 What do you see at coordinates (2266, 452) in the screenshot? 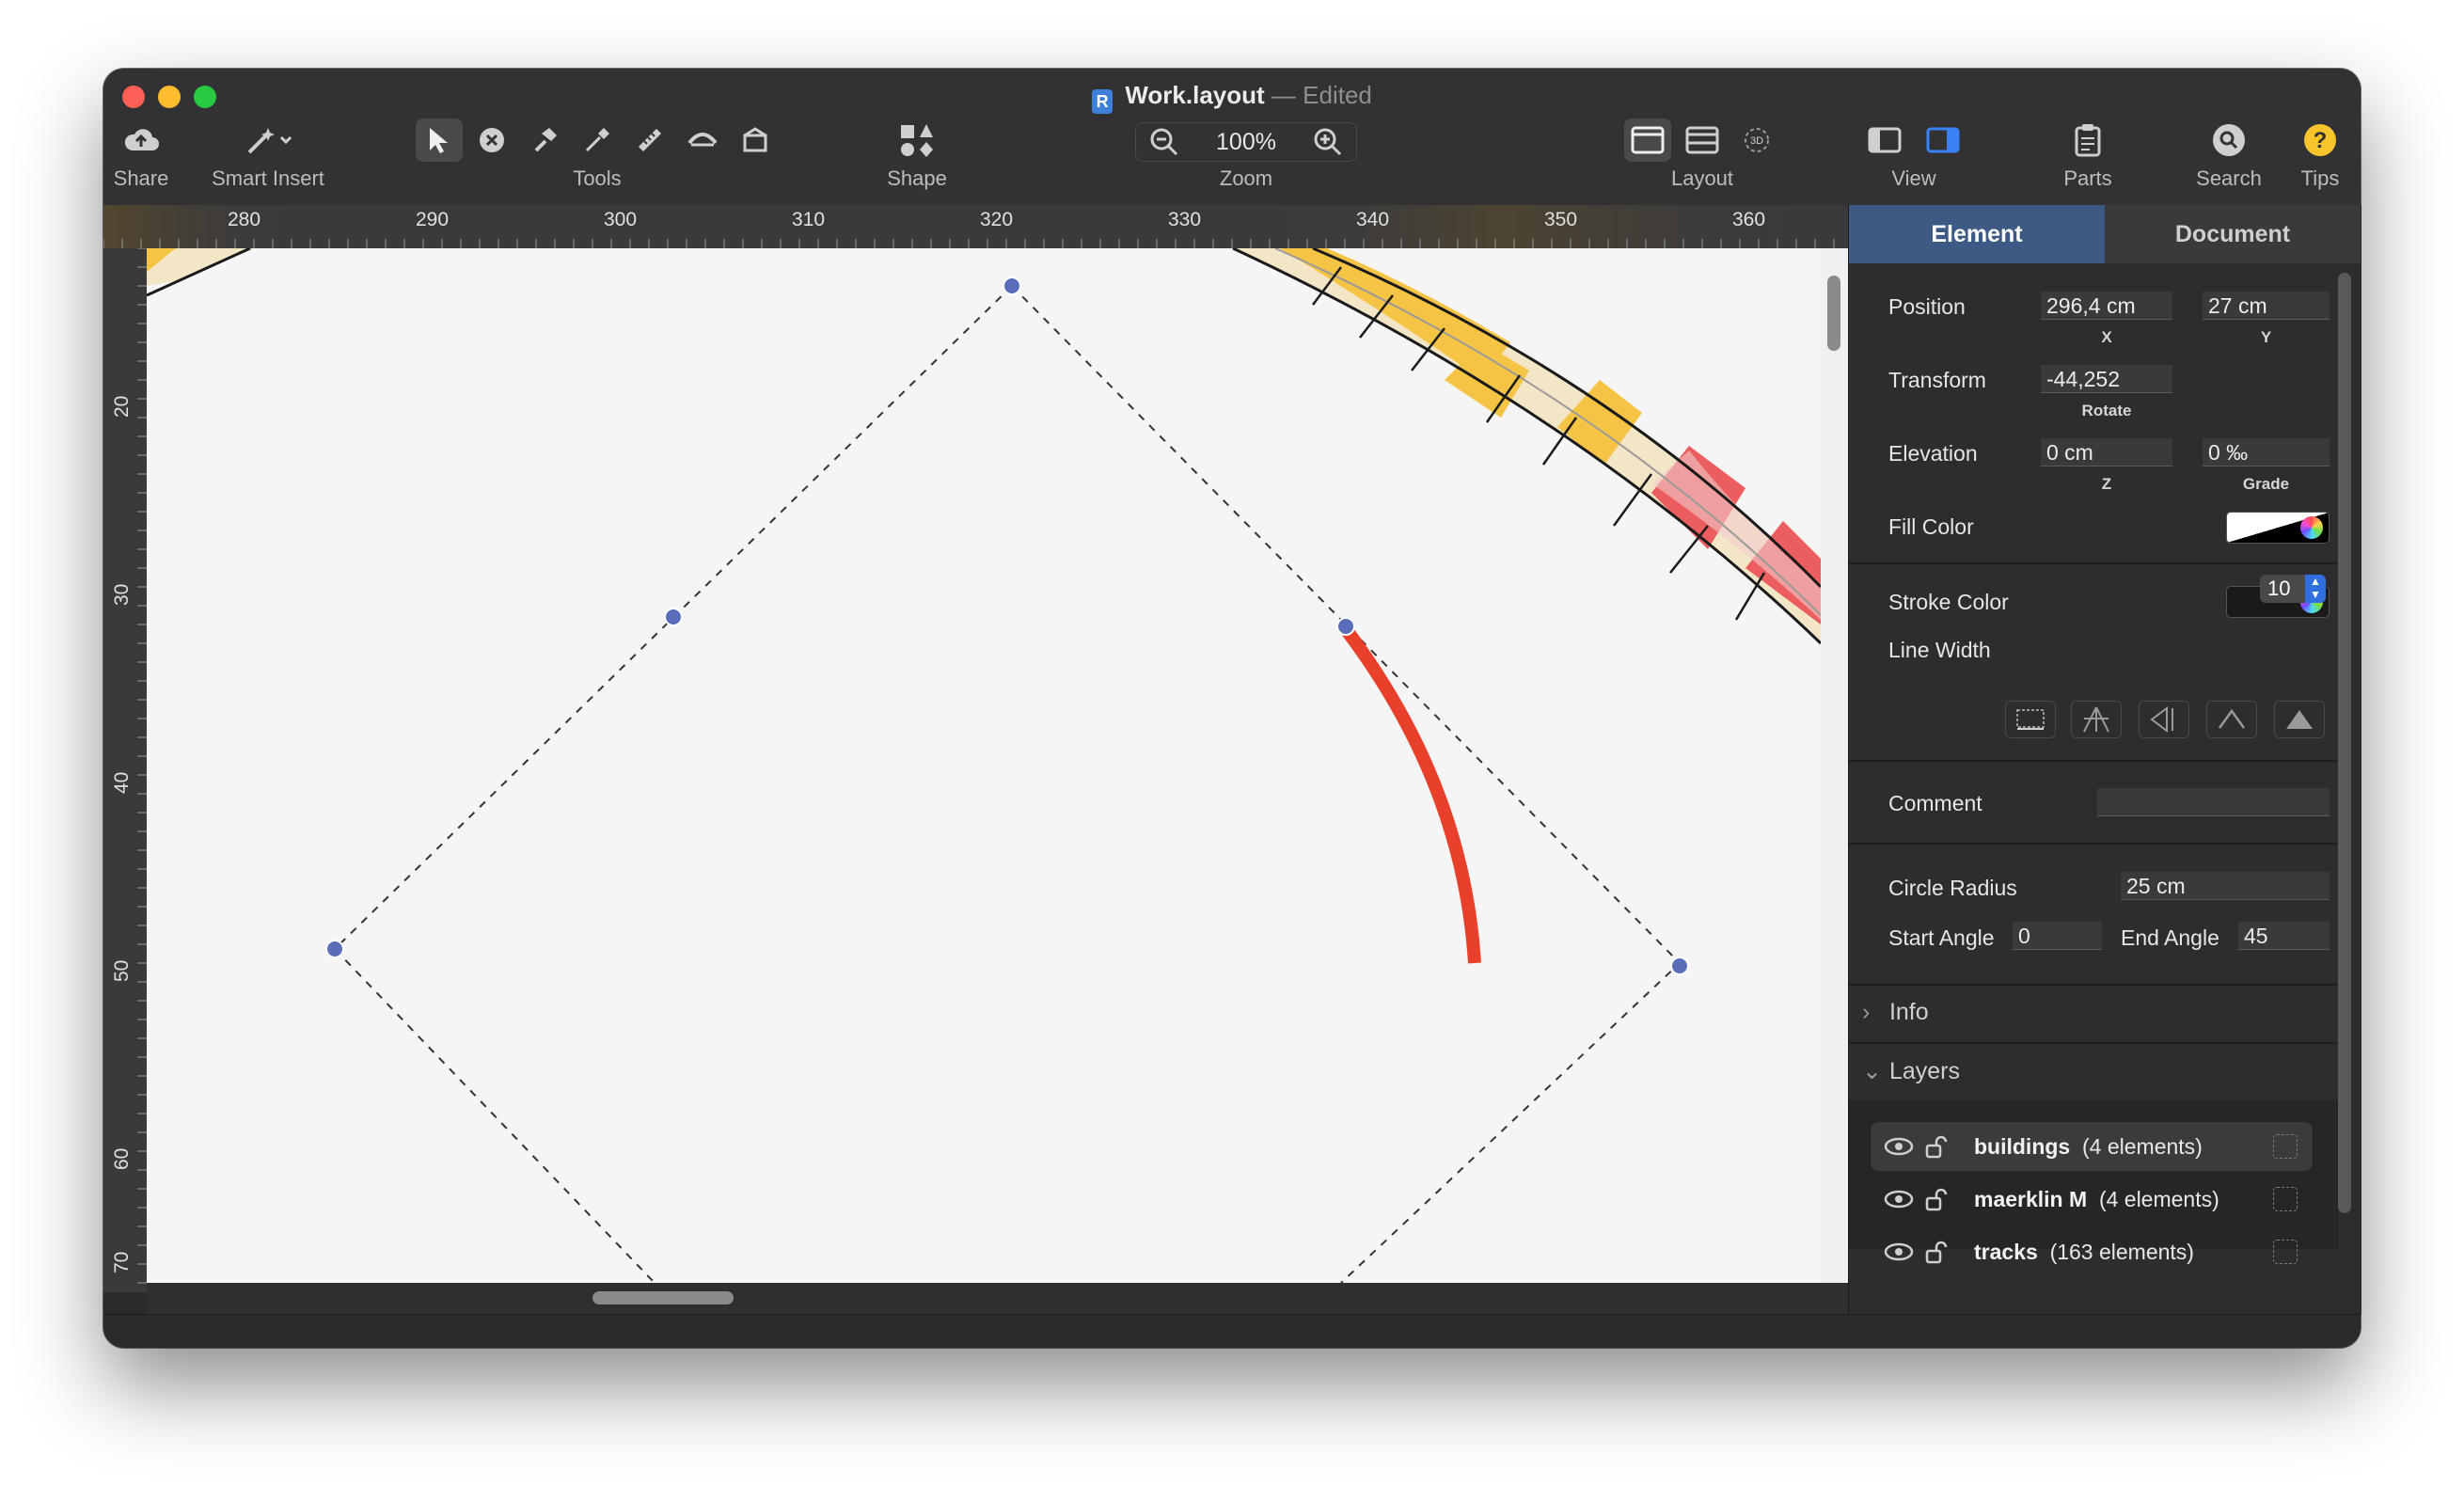
I see `elevation-grade-field: 0 ‰` at bounding box center [2266, 452].